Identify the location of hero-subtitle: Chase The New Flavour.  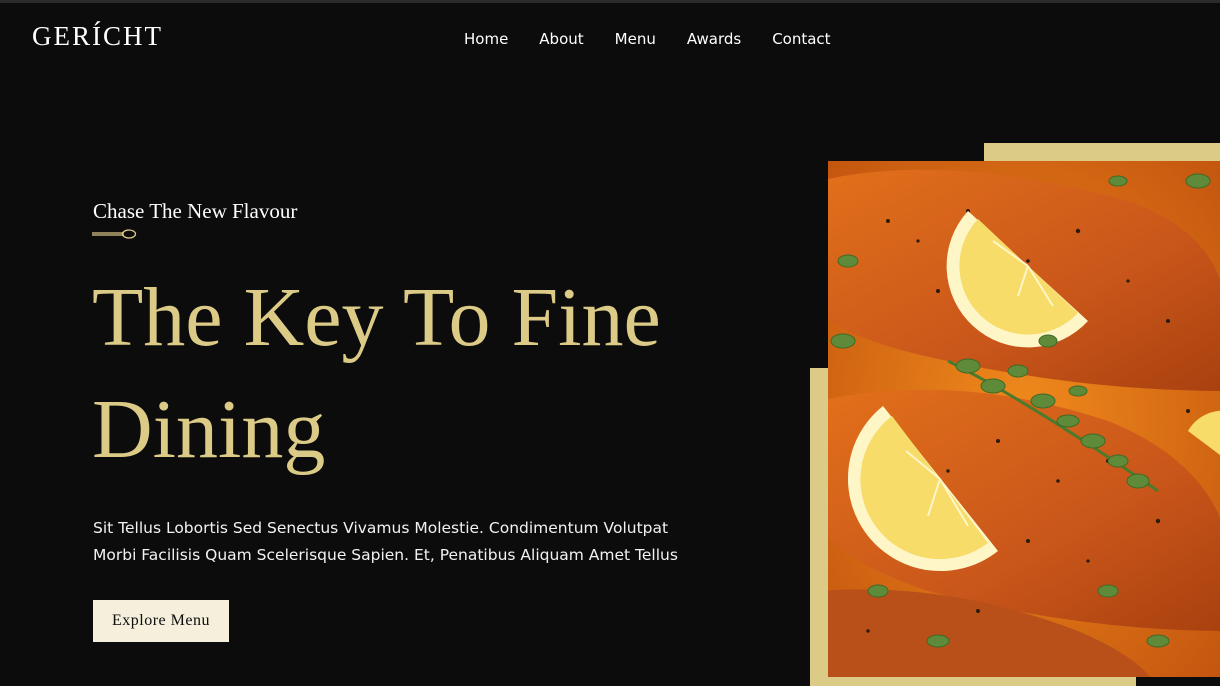
(195, 211).